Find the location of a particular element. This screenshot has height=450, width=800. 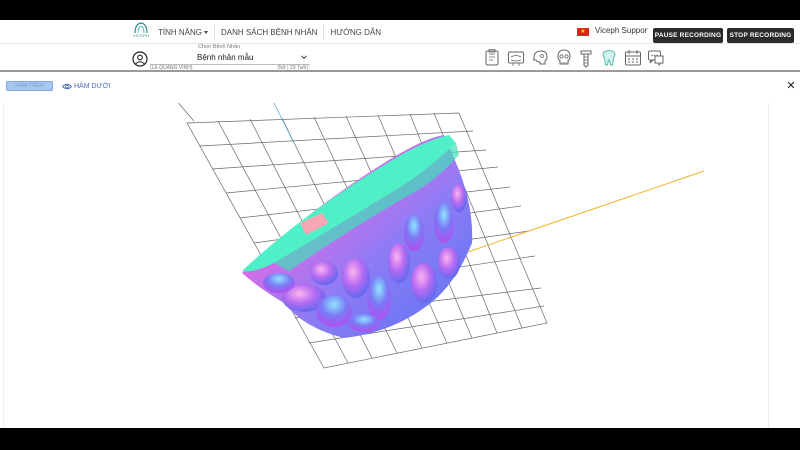

implant-icon is located at coordinates (586, 58).